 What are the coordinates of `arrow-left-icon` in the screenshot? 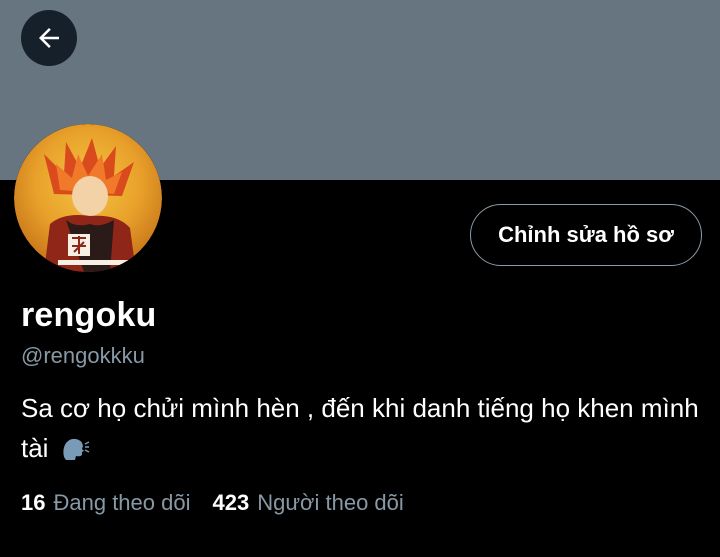 It's located at (49, 38).